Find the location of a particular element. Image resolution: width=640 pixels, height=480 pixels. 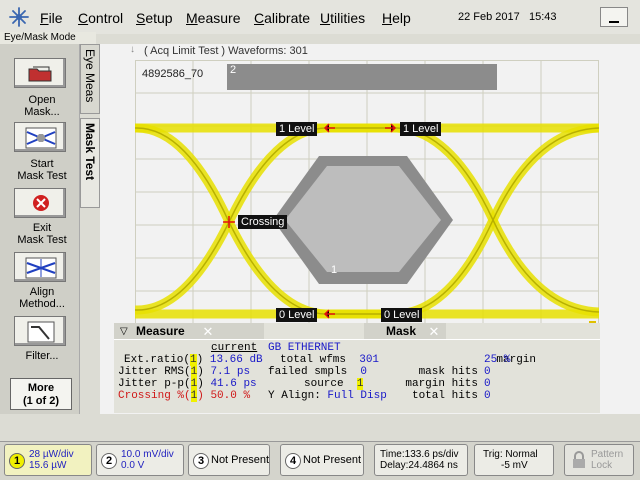

timebase-delay: Delay:24.4864 ns is located at coordinates (419, 465).